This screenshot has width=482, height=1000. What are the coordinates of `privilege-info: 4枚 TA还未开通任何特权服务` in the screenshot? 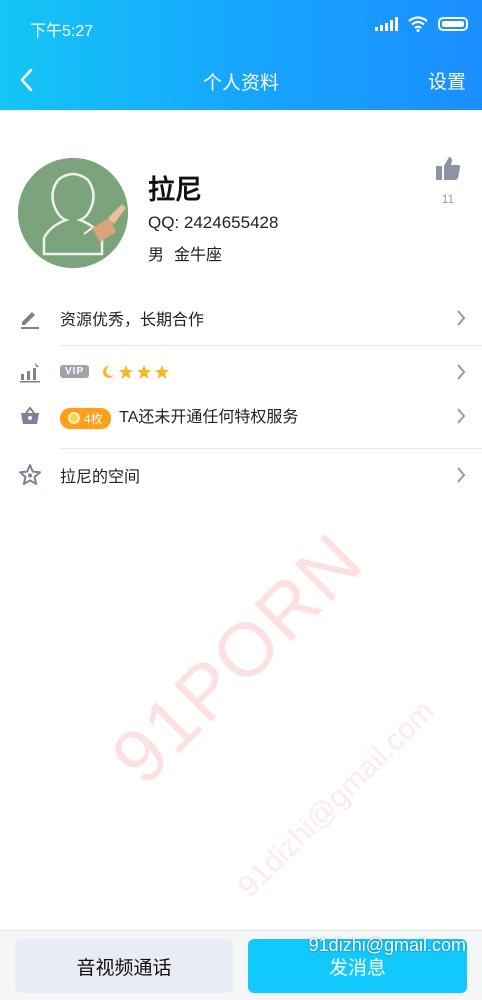 It's located at (179, 416).